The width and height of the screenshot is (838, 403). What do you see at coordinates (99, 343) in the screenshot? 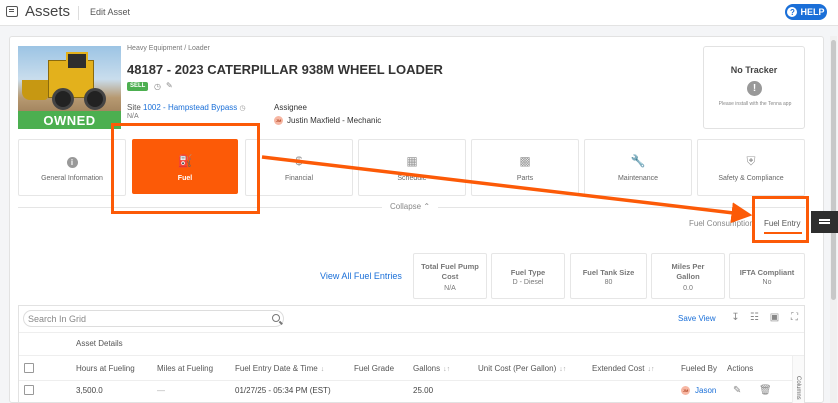
I see `column-group-header: Asset Details` at bounding box center [99, 343].